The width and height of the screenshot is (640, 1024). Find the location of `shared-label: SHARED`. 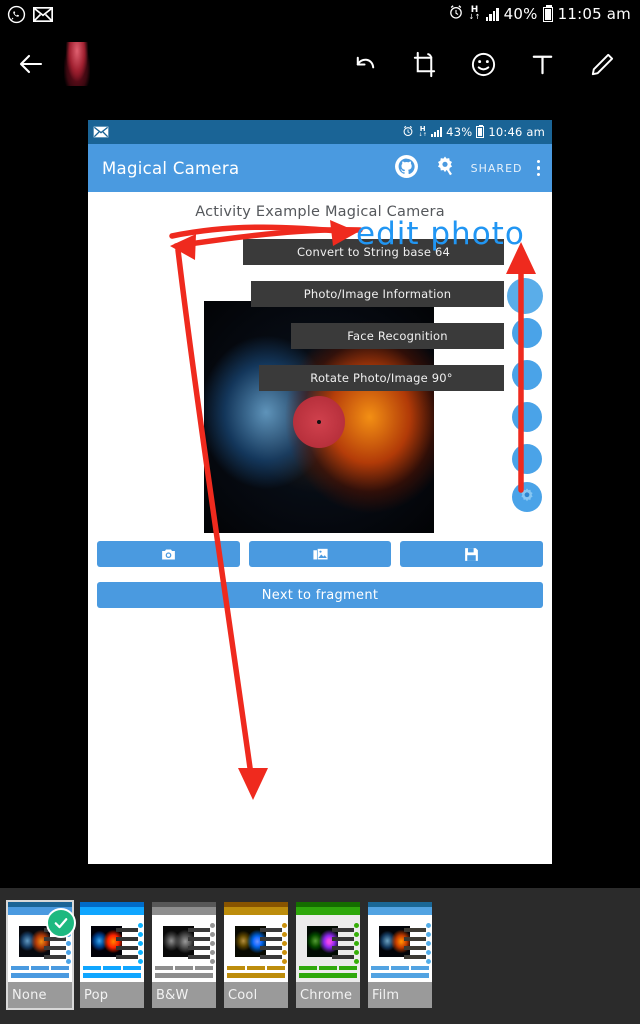

shared-label: SHARED is located at coordinates (497, 168).